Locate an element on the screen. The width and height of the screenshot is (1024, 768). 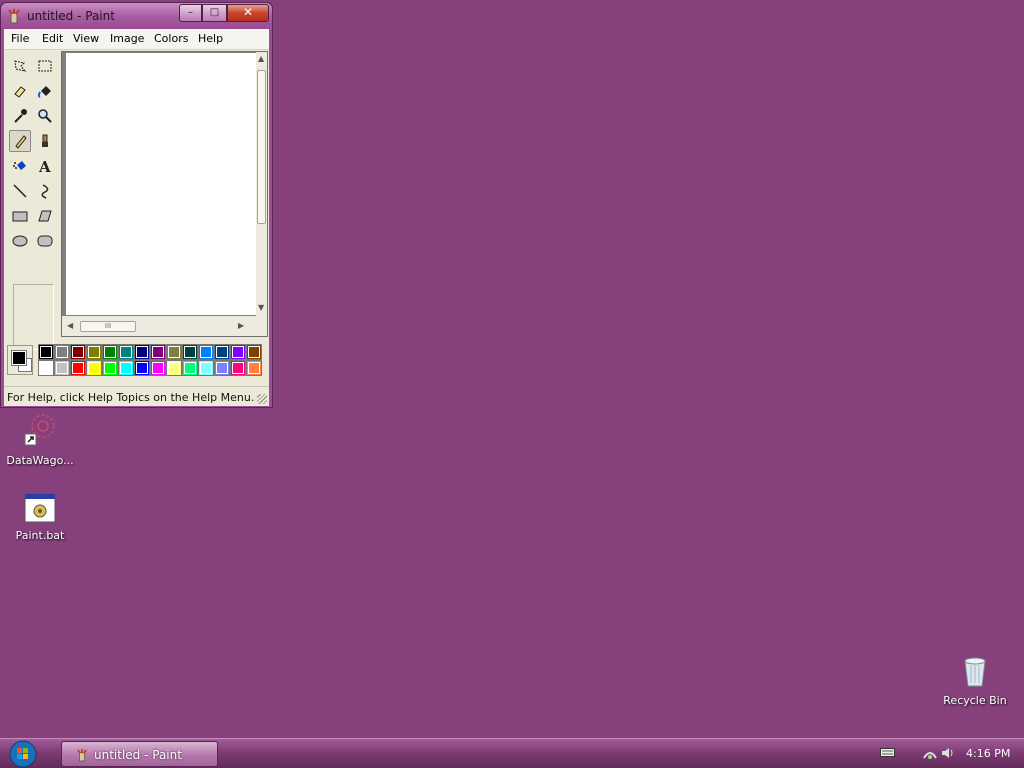
network-icon is located at coordinates (930, 753).